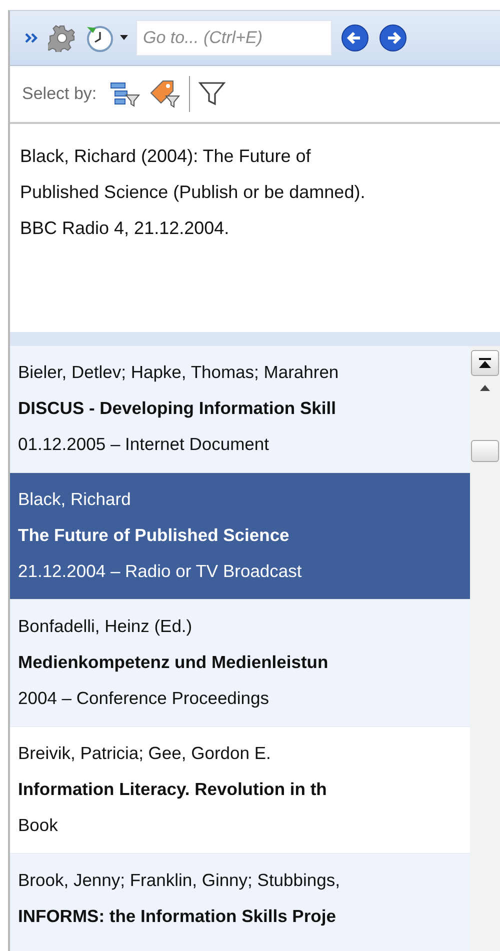 This screenshot has height=951, width=500. What do you see at coordinates (160, 571) in the screenshot?
I see `reference-details: 21.12.2004 – Radio or TV Broadcast` at bounding box center [160, 571].